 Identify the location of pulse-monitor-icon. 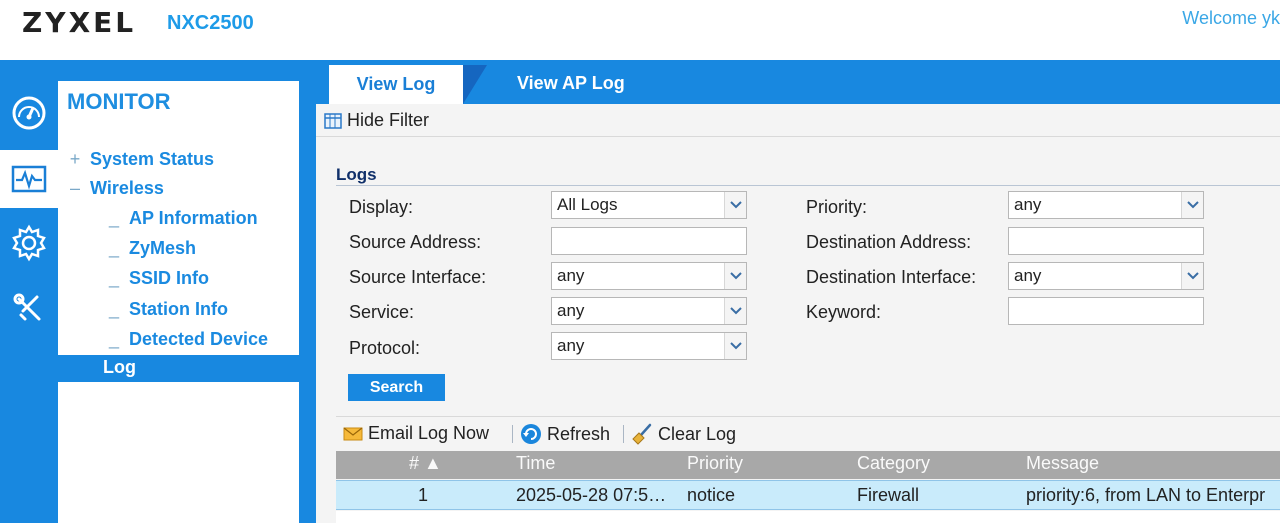
(29, 179).